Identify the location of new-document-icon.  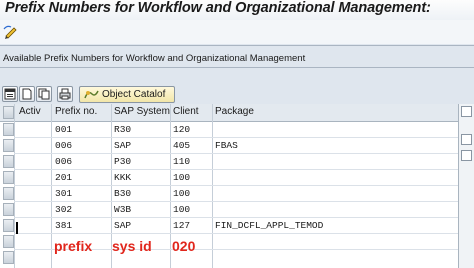
(27, 94).